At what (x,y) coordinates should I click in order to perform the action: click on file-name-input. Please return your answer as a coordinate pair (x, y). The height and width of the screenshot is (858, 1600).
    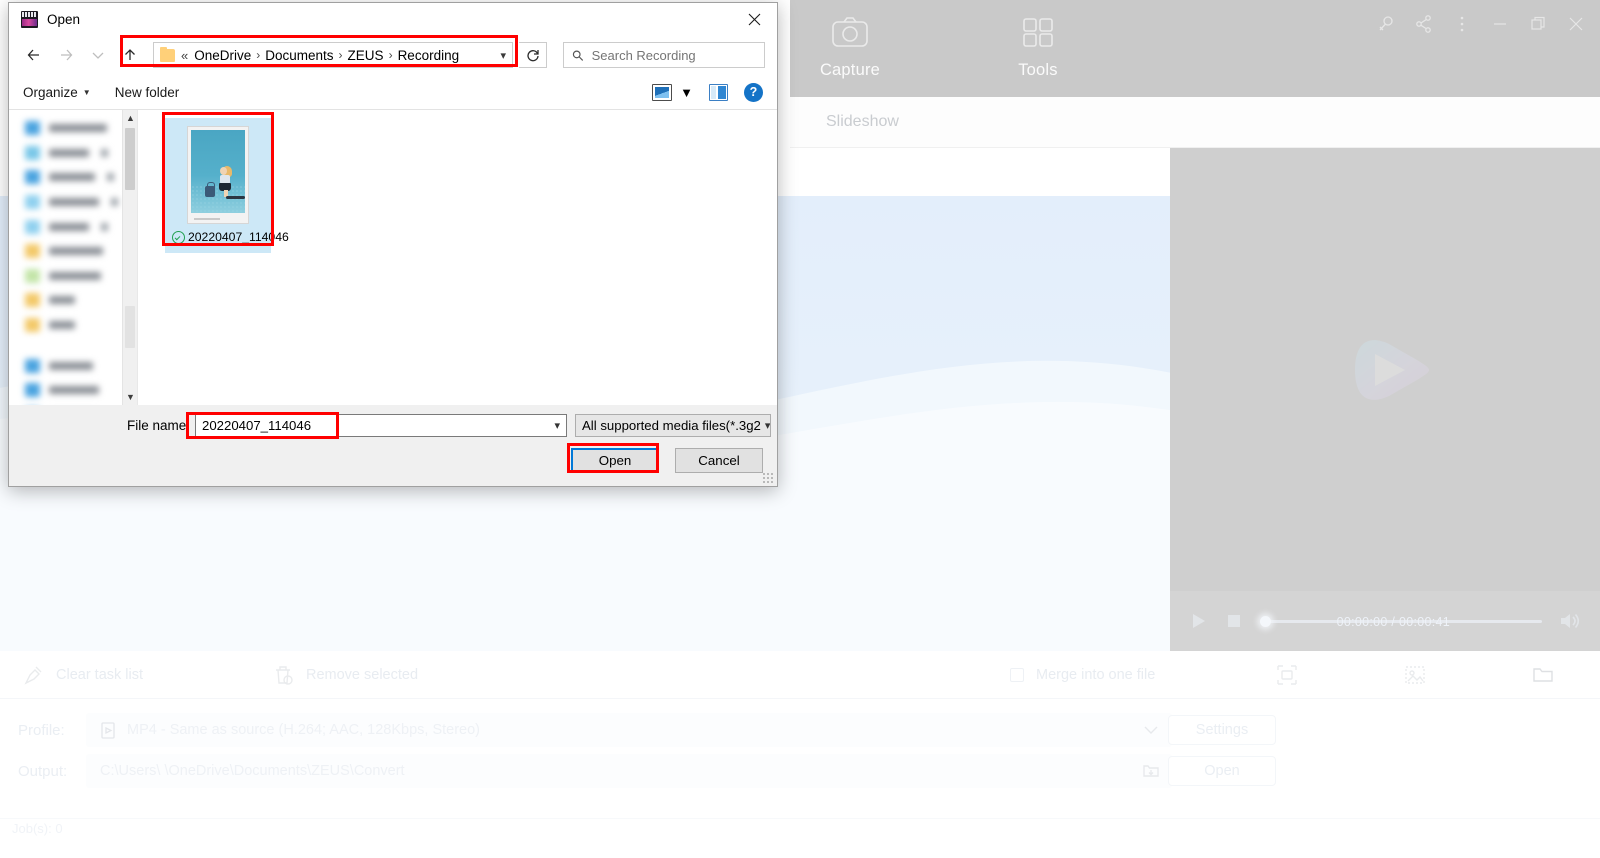
    Looking at the image, I should click on (381, 425).